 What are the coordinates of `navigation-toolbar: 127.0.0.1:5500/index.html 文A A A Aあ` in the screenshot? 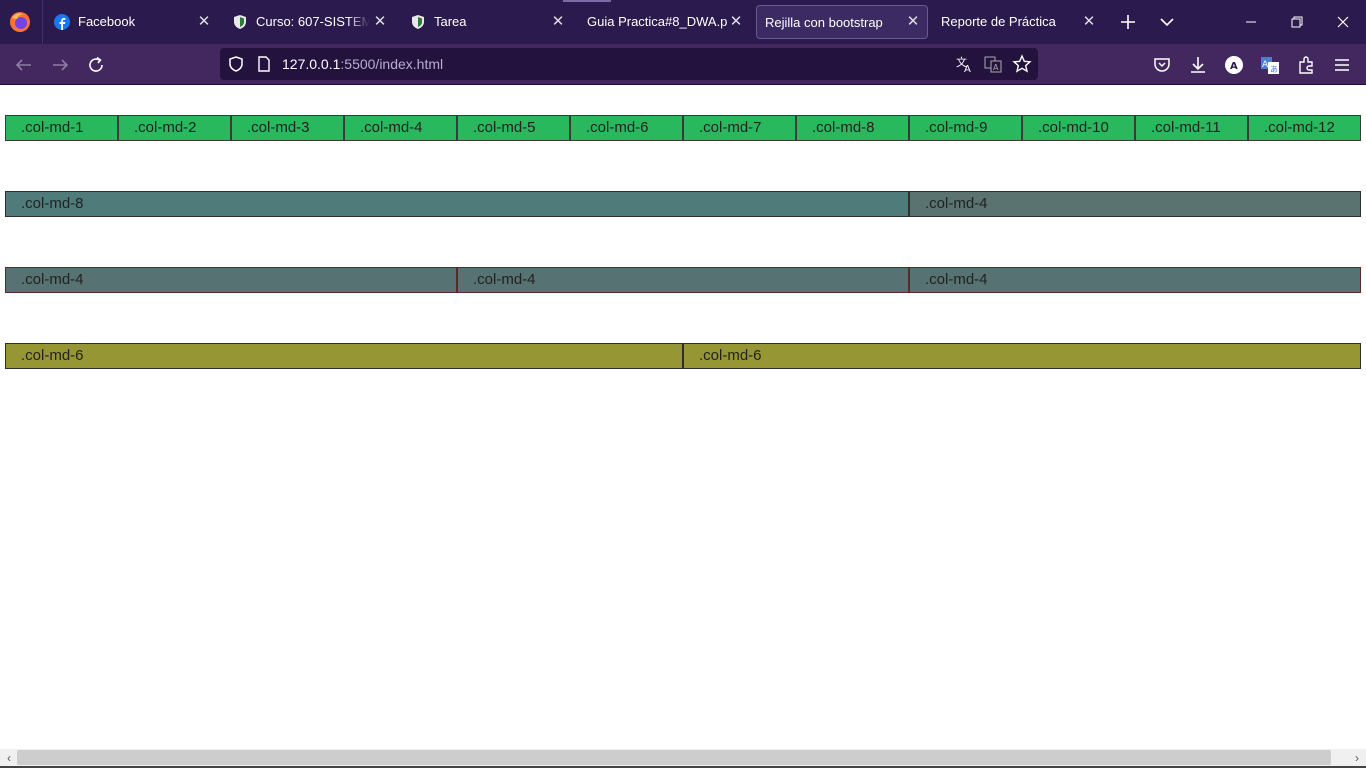 It's located at (683, 64).